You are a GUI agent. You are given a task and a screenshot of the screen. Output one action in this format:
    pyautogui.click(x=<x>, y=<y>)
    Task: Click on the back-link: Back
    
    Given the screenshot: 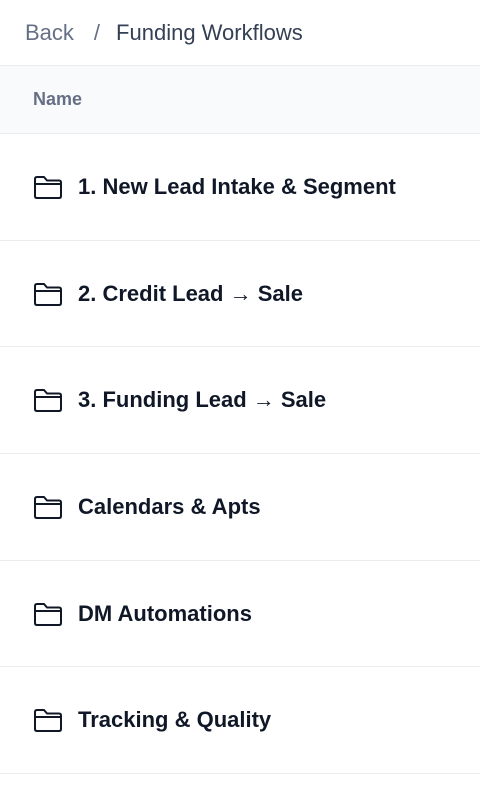 What is the action you would take?
    pyautogui.click(x=49, y=33)
    